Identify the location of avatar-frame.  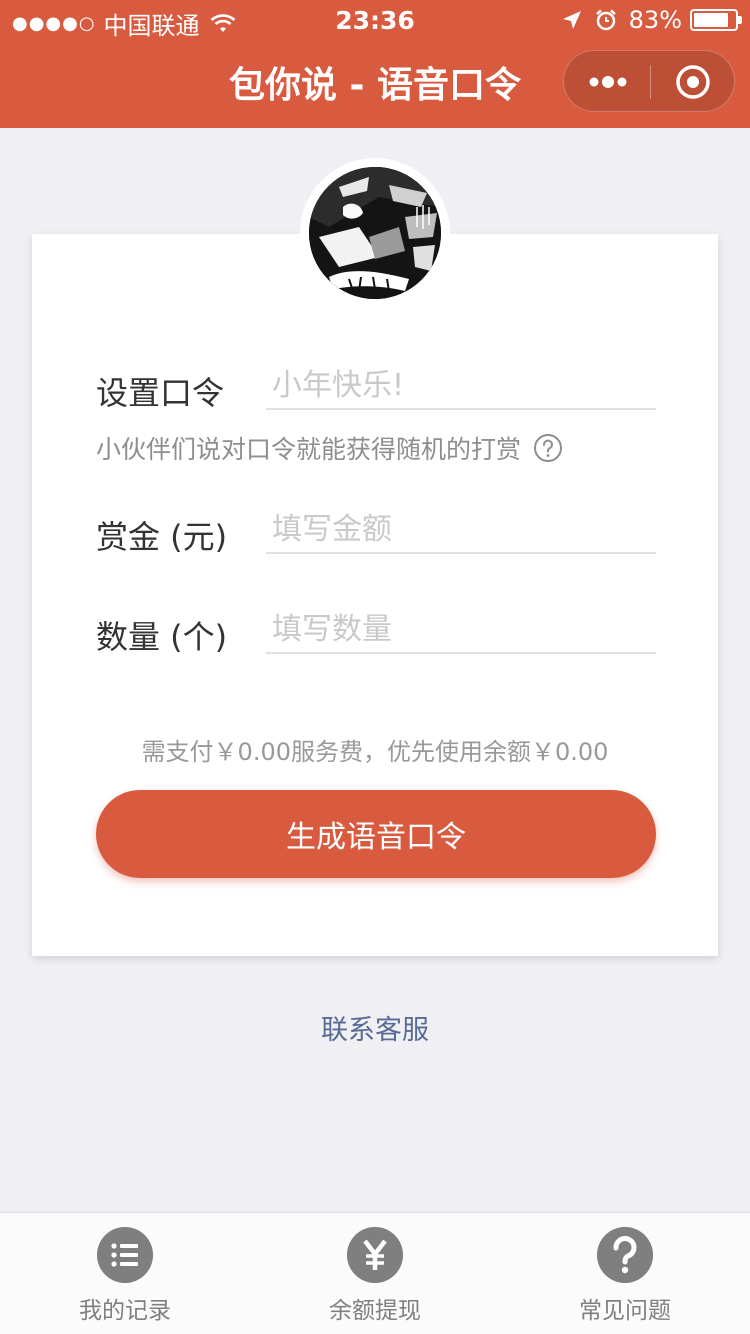
(375, 233).